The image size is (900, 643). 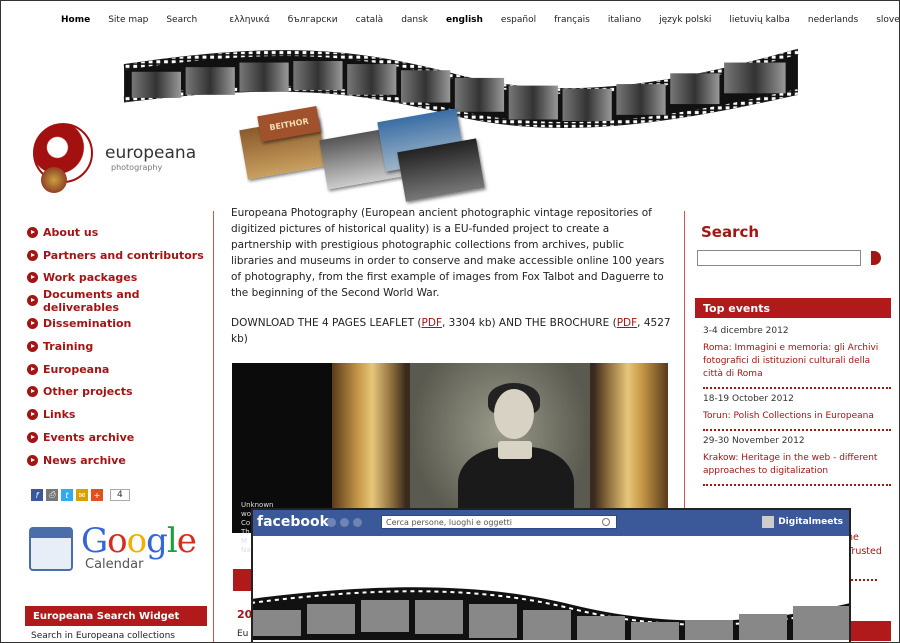 What do you see at coordinates (746, 331) in the screenshot?
I see `event-date: 3-4 dicembre 2012` at bounding box center [746, 331].